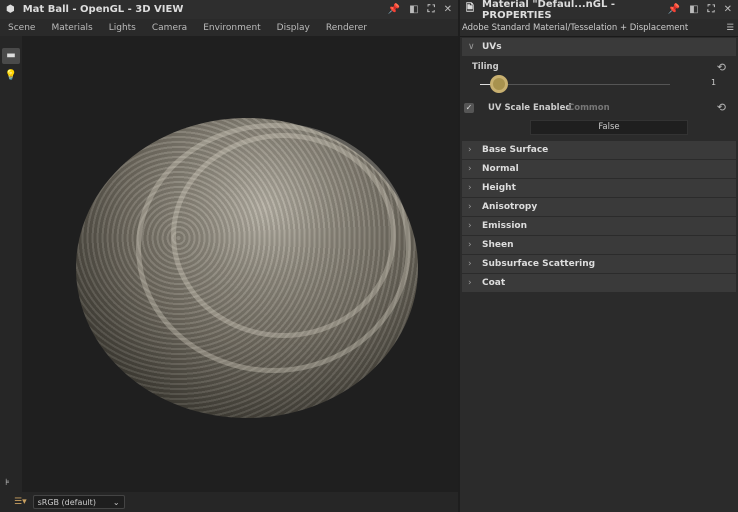 The image size is (738, 512). I want to click on menu-camera: Camera, so click(169, 28).